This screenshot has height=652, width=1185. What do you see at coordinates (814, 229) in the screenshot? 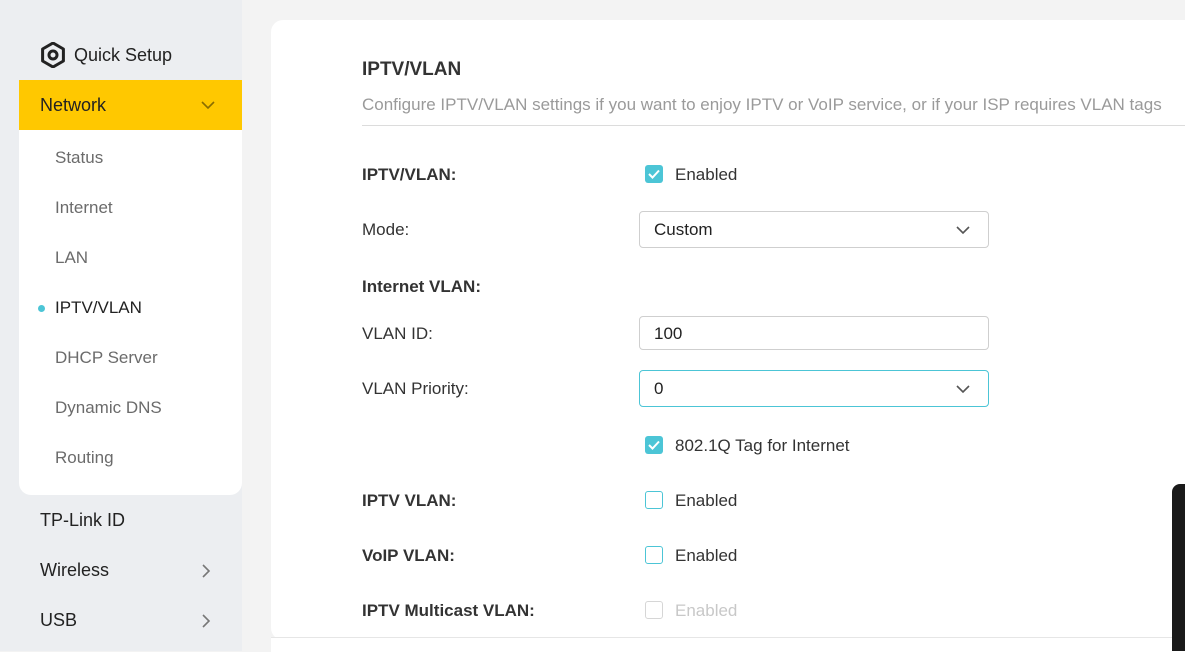
I see `mode-select: Custom` at bounding box center [814, 229].